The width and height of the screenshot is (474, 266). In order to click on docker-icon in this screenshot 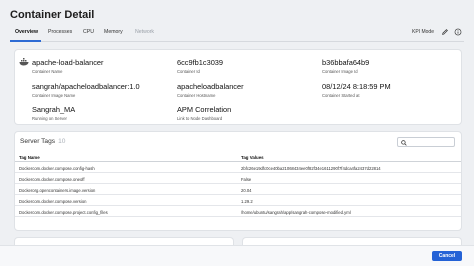, I will do `click(24, 62)`.